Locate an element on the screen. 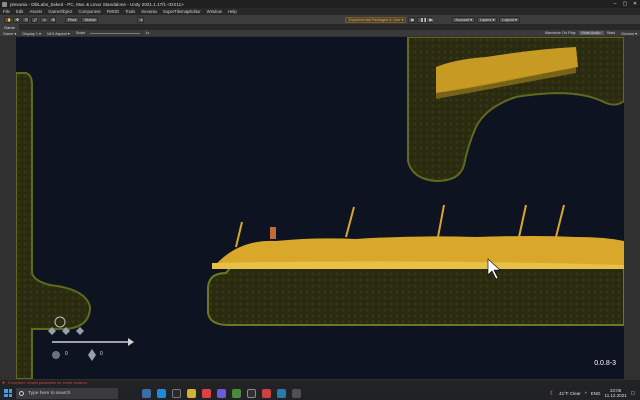  edge-icon is located at coordinates (161, 393).